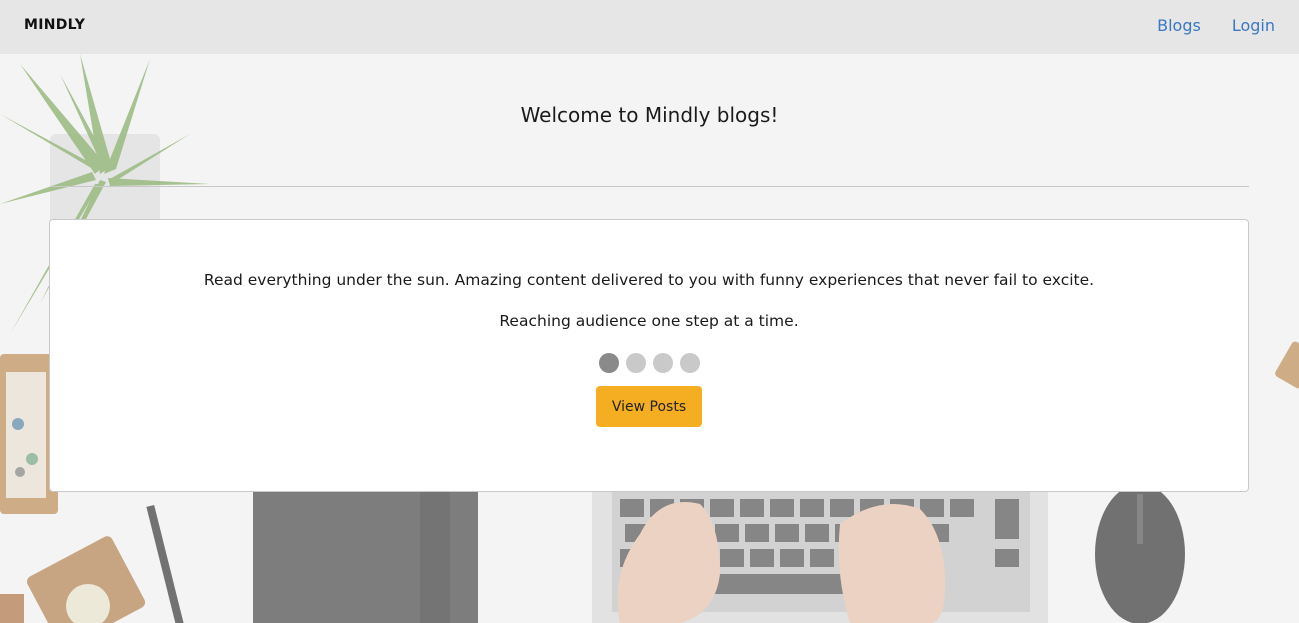 This screenshot has width=1299, height=623. What do you see at coordinates (649, 363) in the screenshot?
I see `carousel-indicators` at bounding box center [649, 363].